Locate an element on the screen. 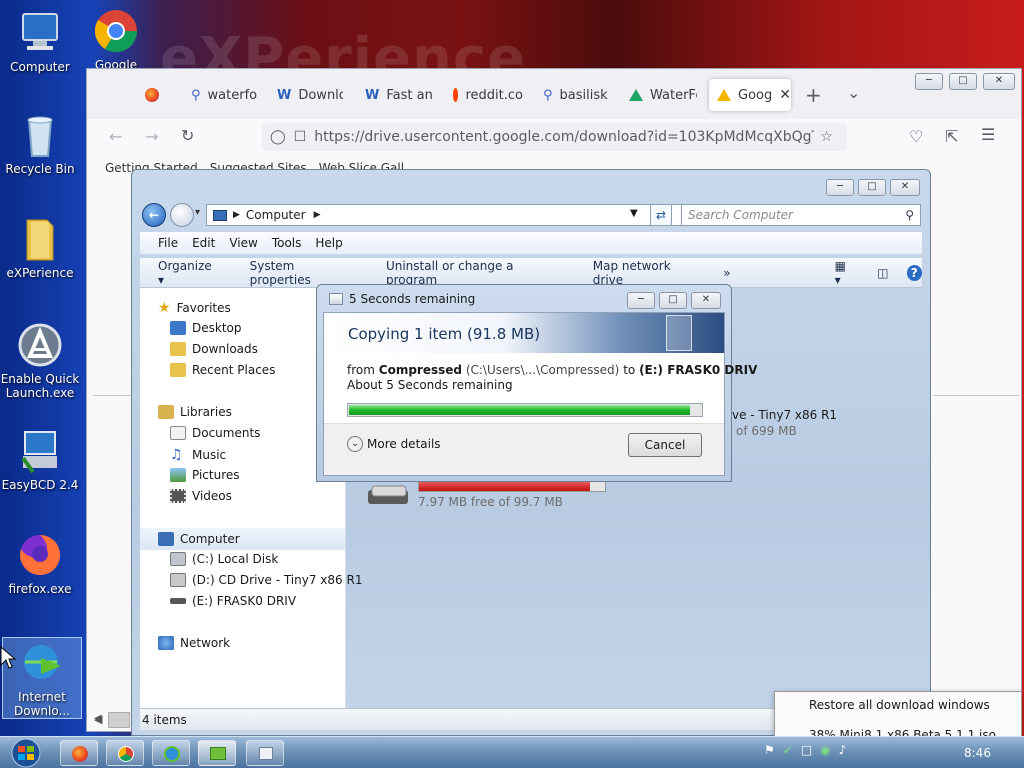  w-icon: W is located at coordinates (284, 95).